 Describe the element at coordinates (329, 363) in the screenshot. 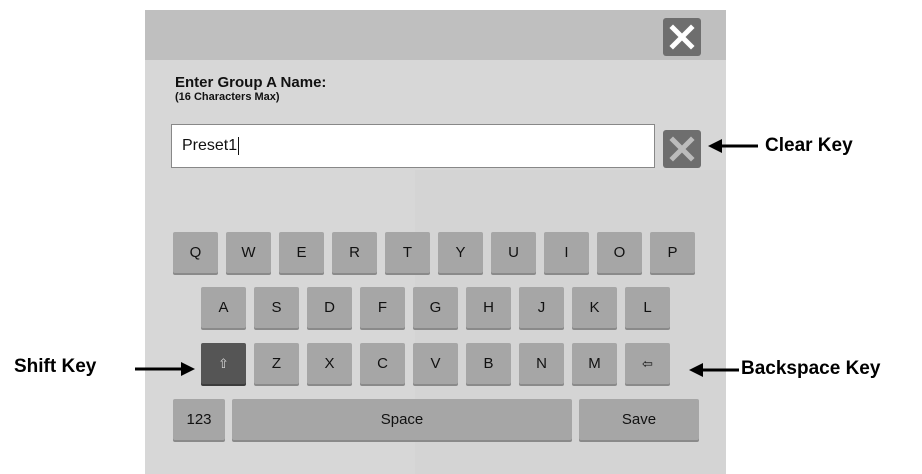

I see `key-x: X` at that location.